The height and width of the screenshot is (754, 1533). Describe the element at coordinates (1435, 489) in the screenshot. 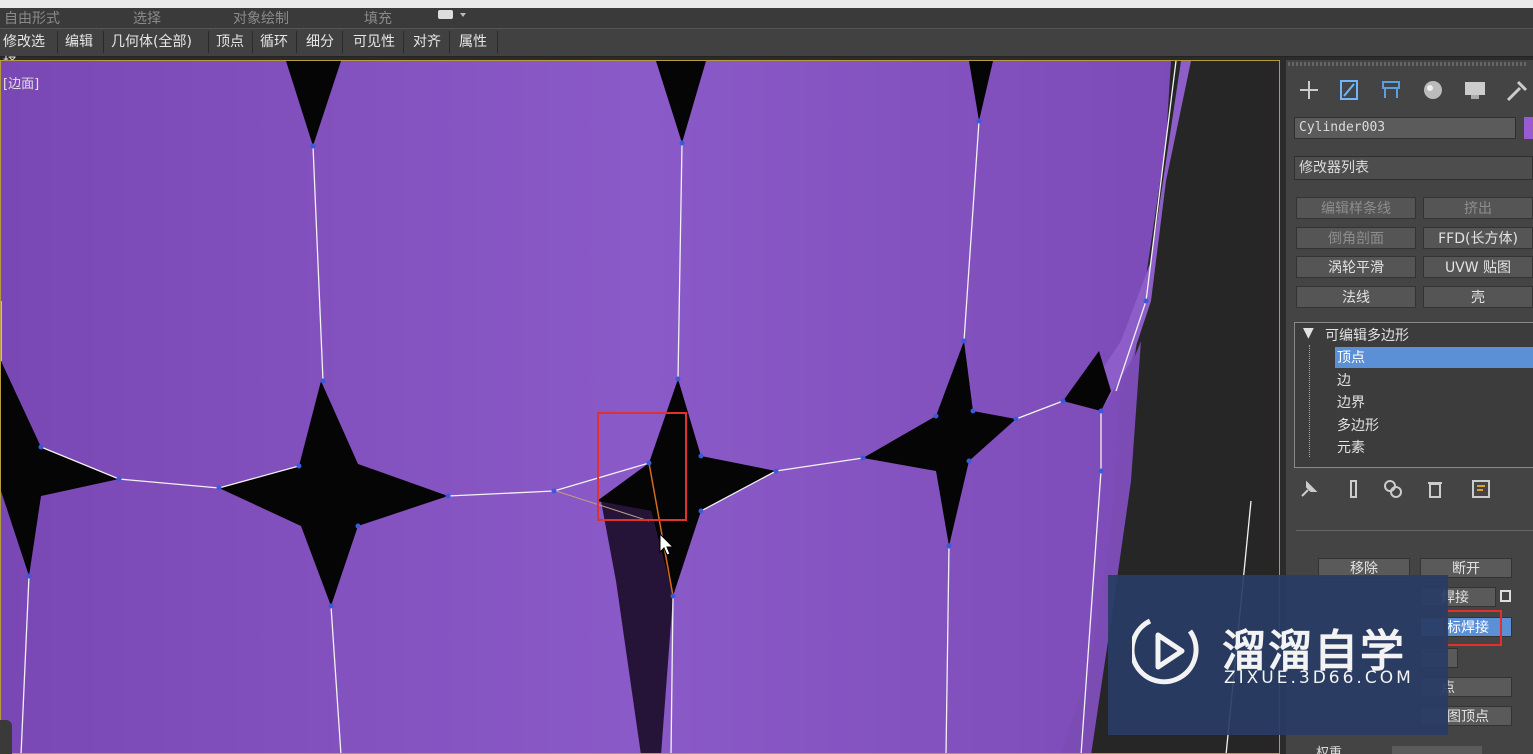

I see `remove-modifier-icon` at that location.